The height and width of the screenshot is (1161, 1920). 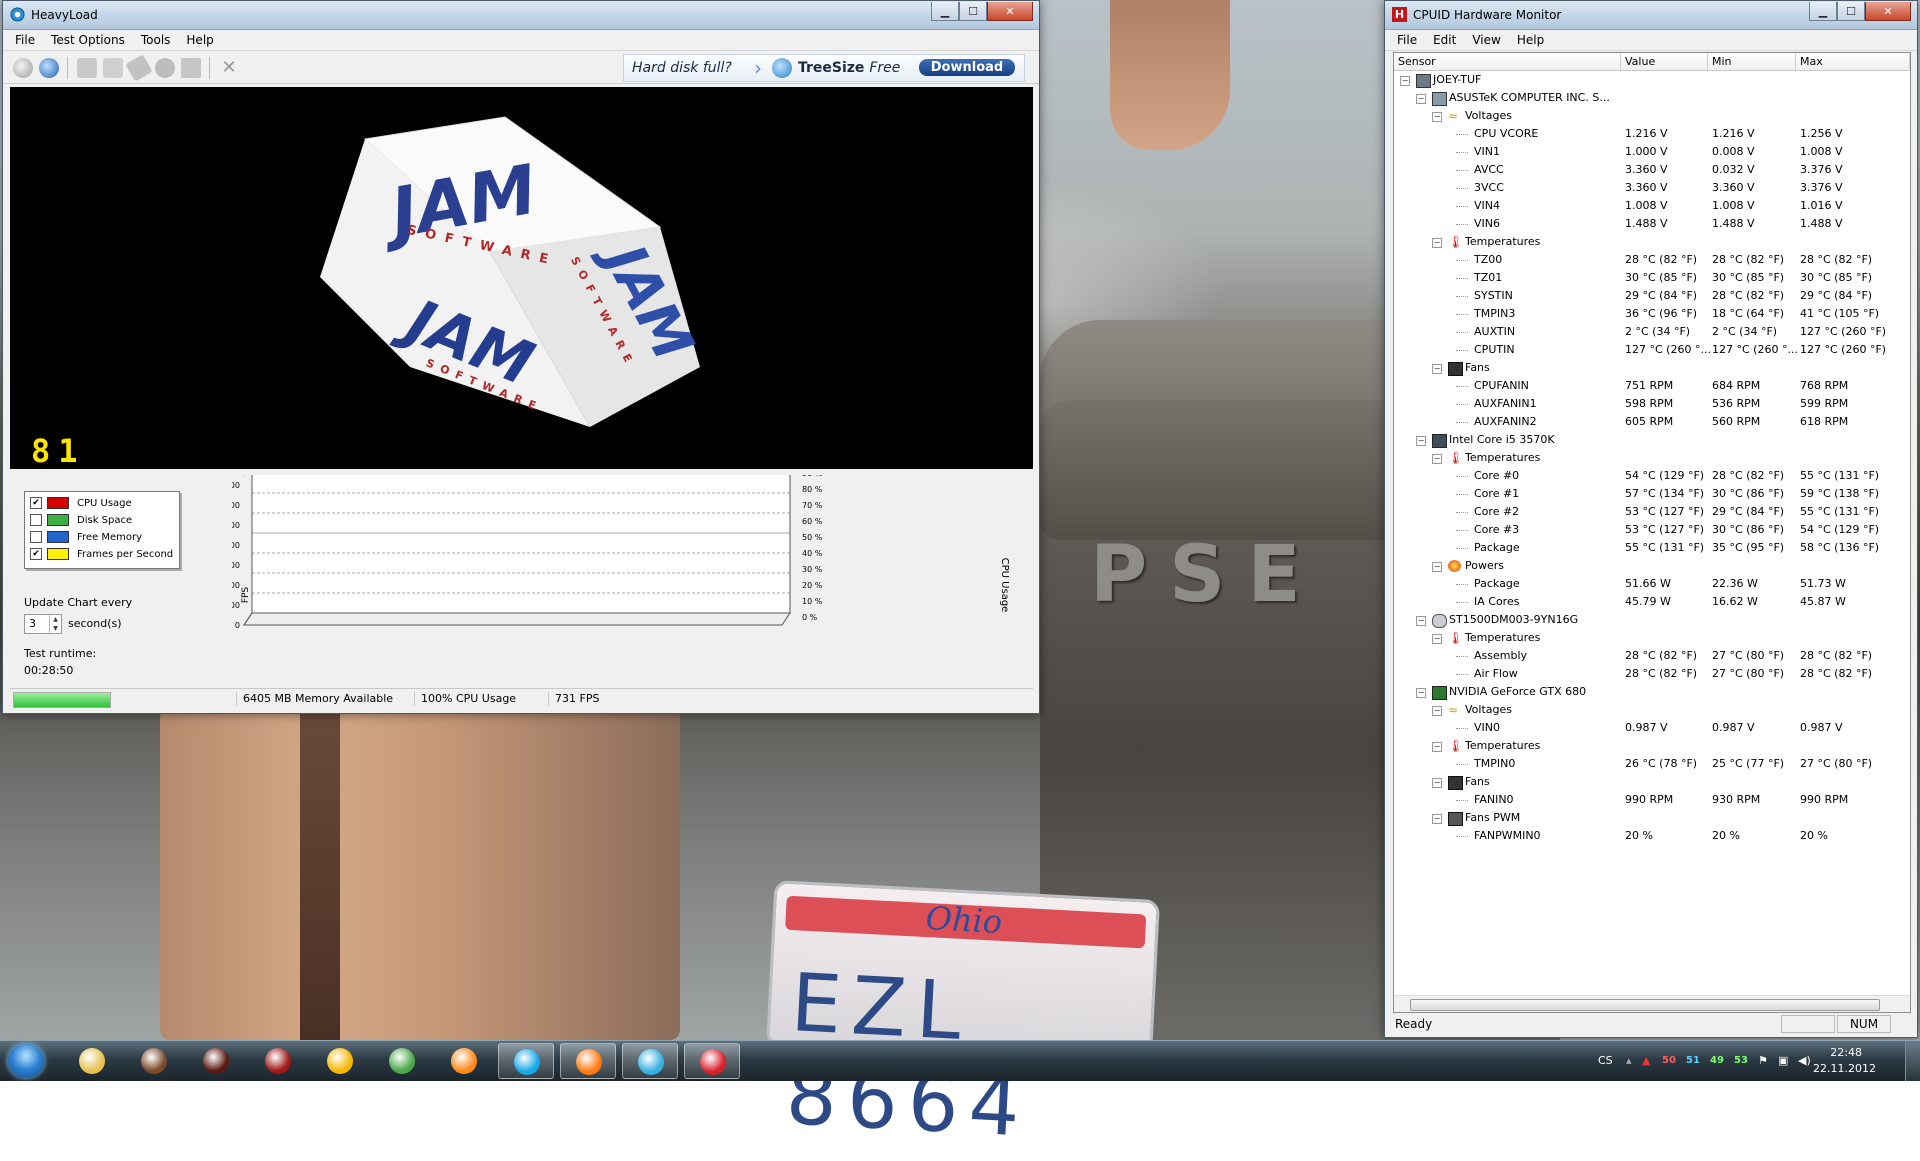 What do you see at coordinates (1652, 584) in the screenshot?
I see `sensor-row: Package 51.66 W 22.36 W 51.73 W` at bounding box center [1652, 584].